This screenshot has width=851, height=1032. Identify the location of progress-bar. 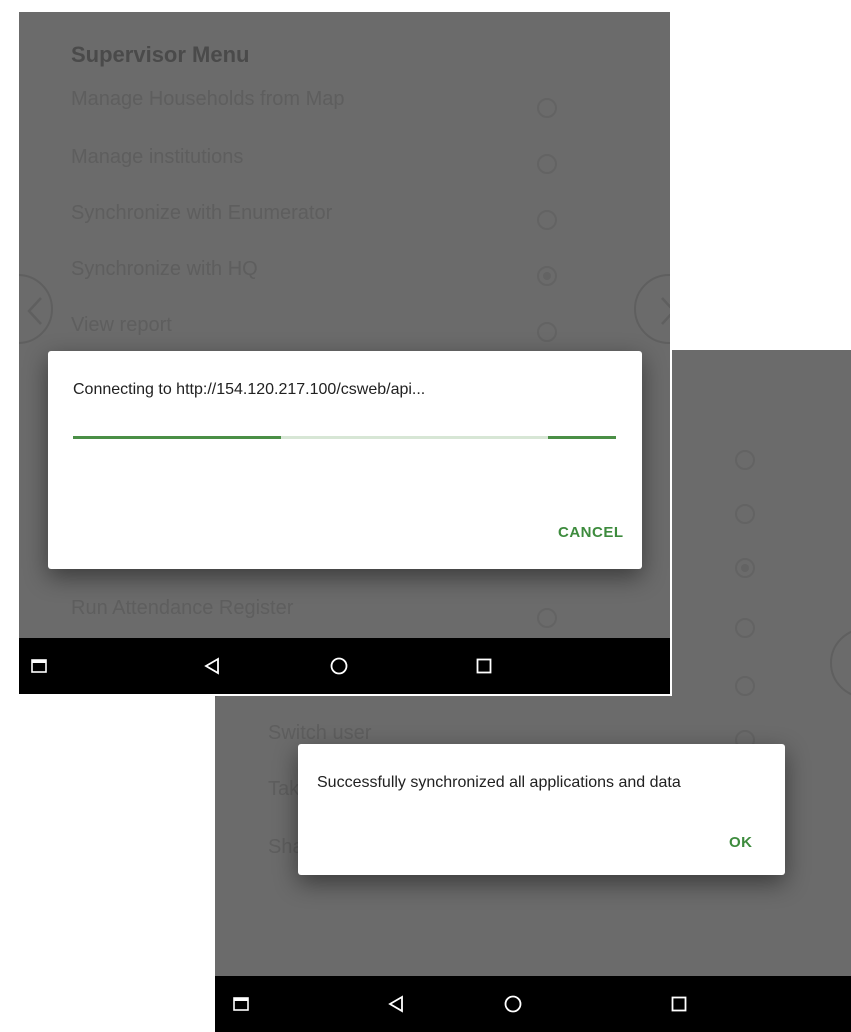
(344, 437).